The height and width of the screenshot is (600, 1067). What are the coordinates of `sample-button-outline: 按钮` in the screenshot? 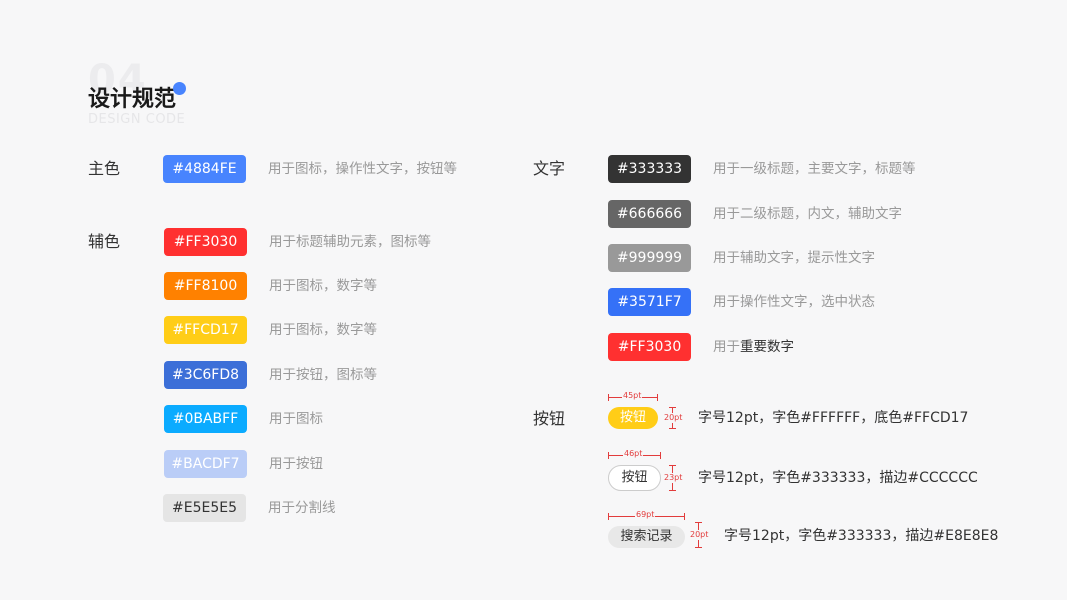 It's located at (634, 478).